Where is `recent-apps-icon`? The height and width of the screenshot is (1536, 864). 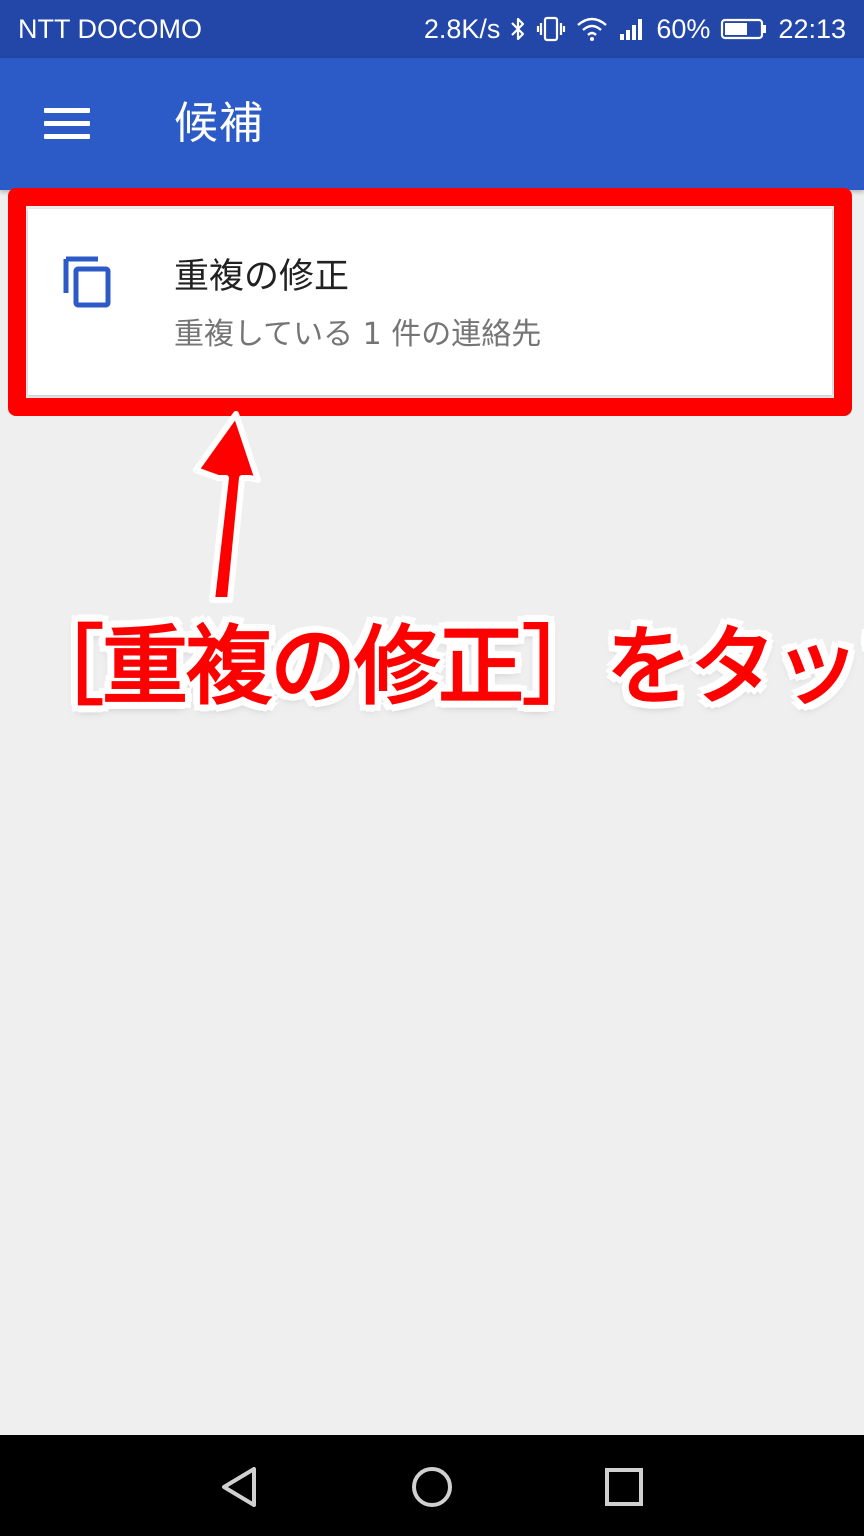 recent-apps-icon is located at coordinates (624, 1487).